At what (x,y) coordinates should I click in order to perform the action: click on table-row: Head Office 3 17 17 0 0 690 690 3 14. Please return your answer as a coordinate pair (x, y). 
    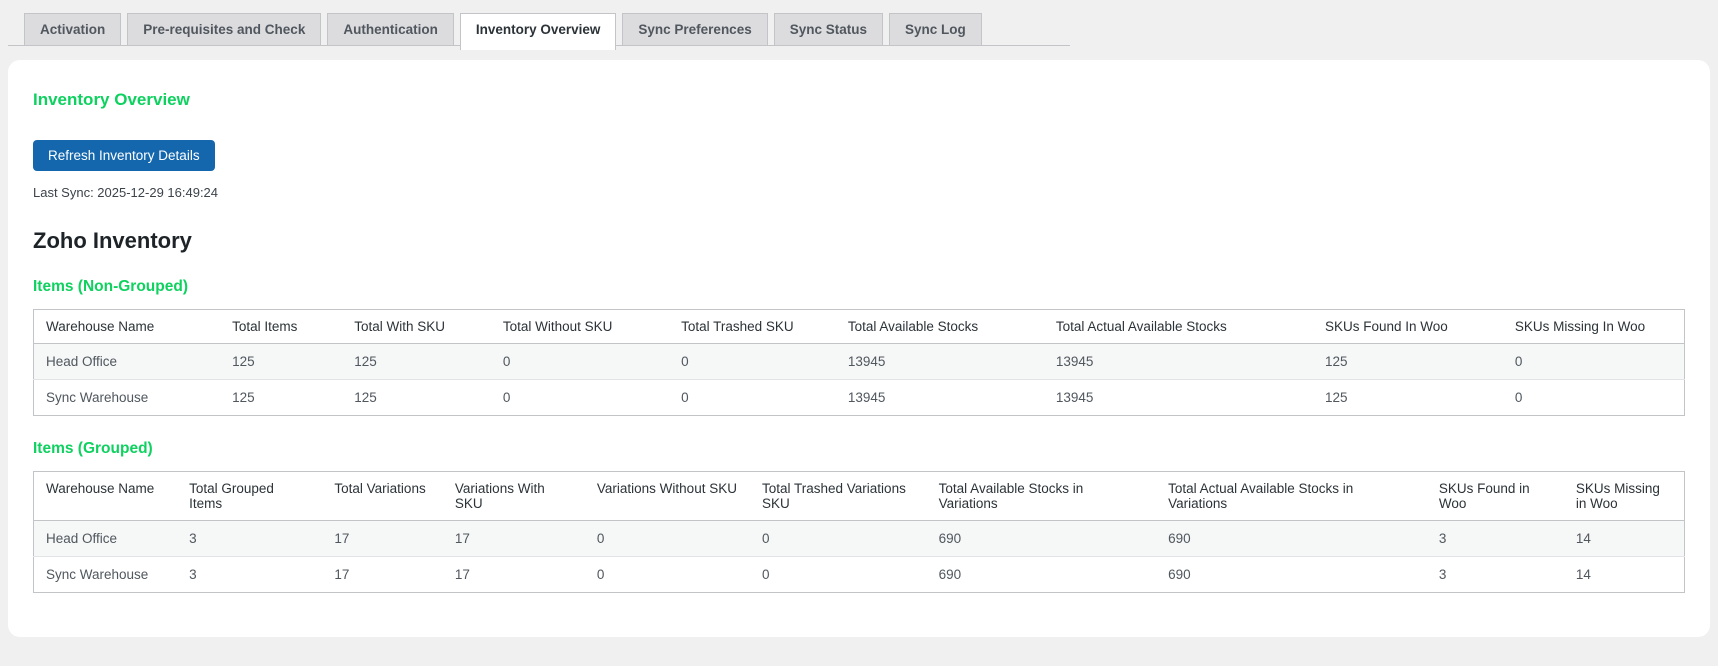
    Looking at the image, I should click on (859, 538).